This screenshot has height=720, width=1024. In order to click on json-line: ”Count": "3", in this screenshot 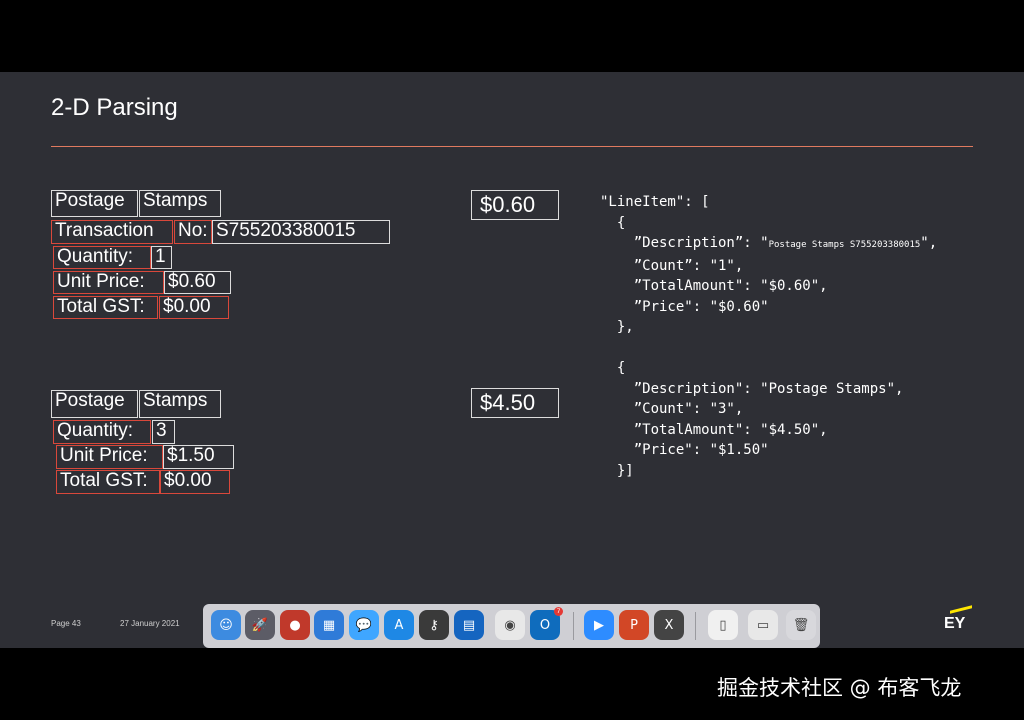, I will do `click(672, 409)`.